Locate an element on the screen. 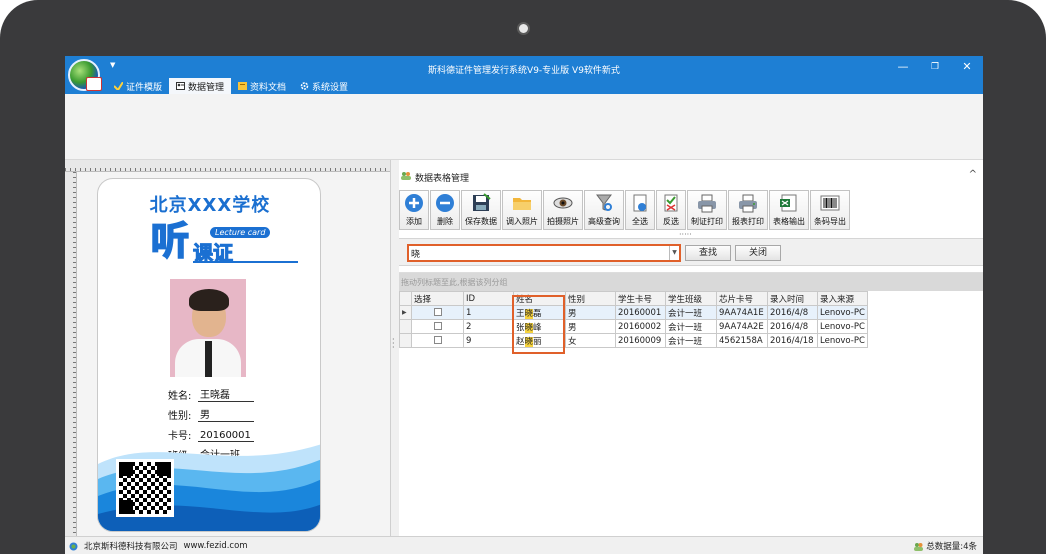 The width and height of the screenshot is (1046, 554). table-export-button: 表格输出 is located at coordinates (789, 210).